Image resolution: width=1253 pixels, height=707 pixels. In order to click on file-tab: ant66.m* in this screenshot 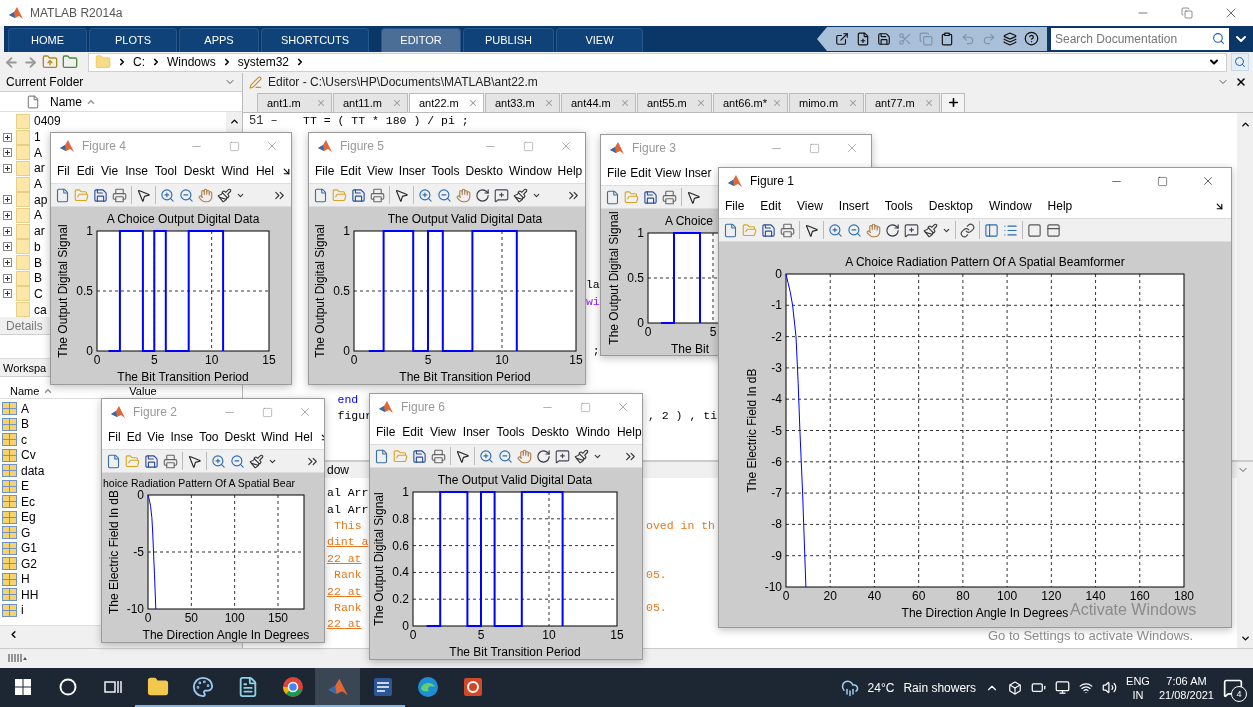, I will do `click(750, 102)`.